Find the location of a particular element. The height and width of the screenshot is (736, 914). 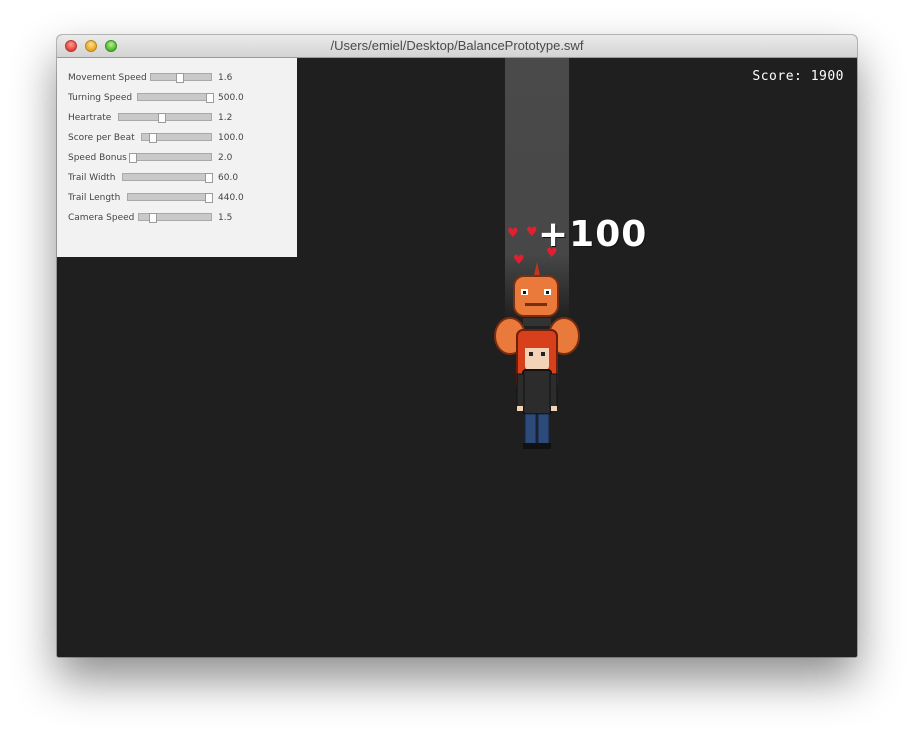

setting-label: Score per Beat is located at coordinates (101, 138).